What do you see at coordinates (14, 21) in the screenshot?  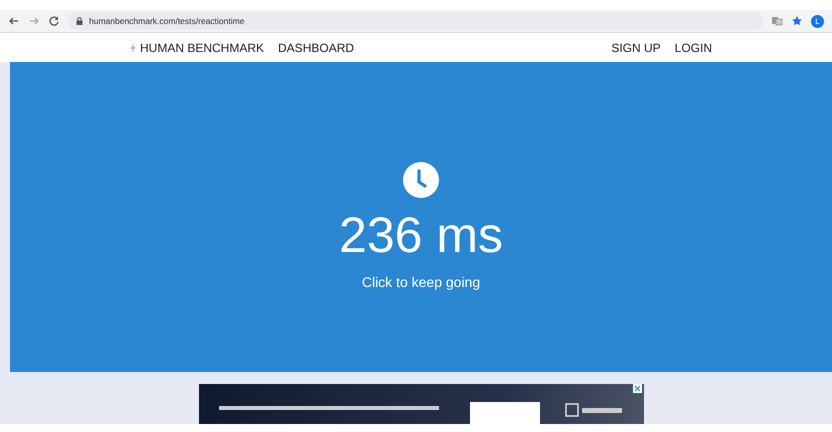 I see `back-icon` at bounding box center [14, 21].